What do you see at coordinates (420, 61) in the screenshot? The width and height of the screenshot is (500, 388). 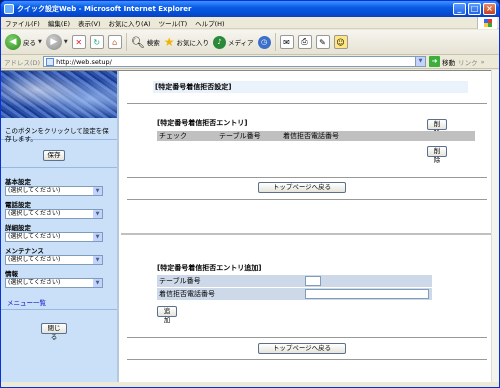 I see `address-dropdown-icon: ▼` at bounding box center [420, 61].